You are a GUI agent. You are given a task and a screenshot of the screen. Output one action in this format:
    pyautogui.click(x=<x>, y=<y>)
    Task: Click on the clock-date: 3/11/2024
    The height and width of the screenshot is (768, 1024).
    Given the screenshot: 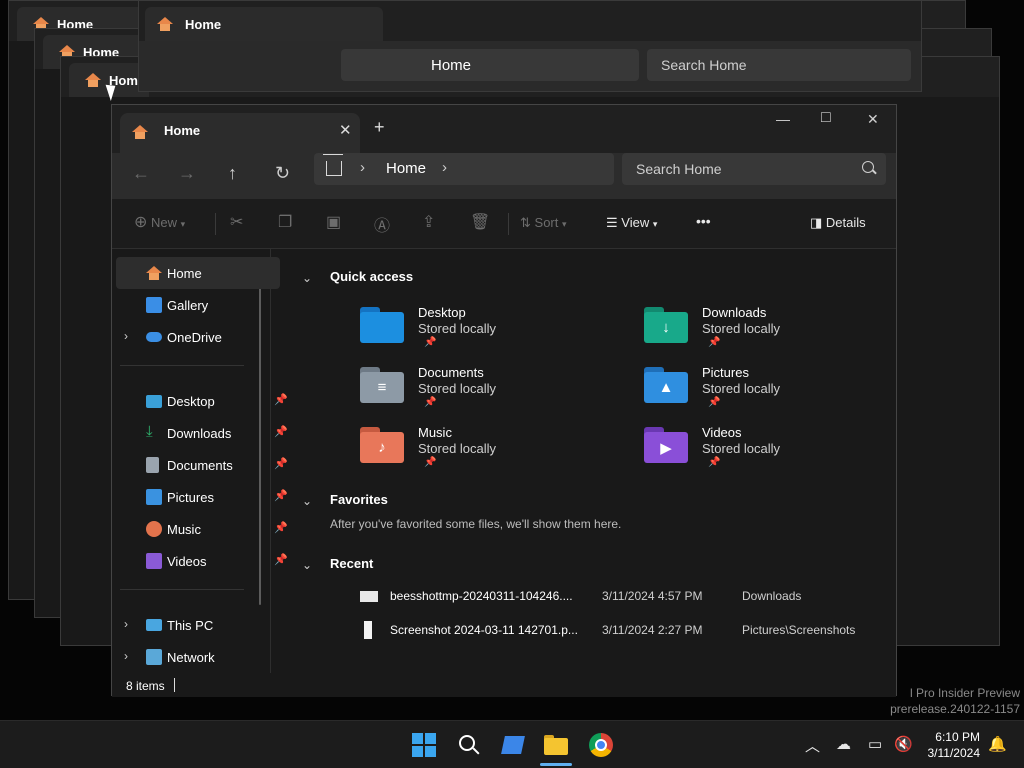 What is the action you would take?
    pyautogui.click(x=954, y=753)
    